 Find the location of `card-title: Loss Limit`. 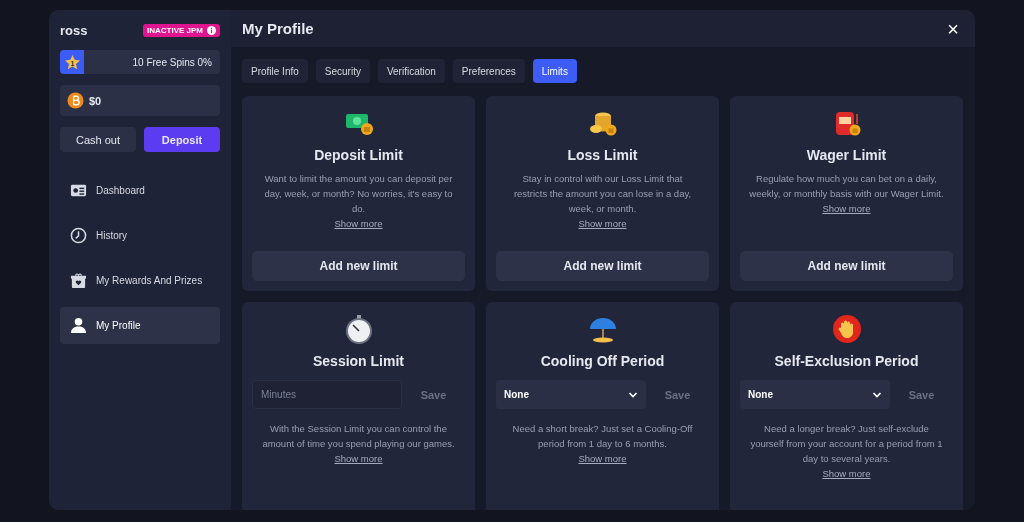

card-title: Loss Limit is located at coordinates (602, 155).